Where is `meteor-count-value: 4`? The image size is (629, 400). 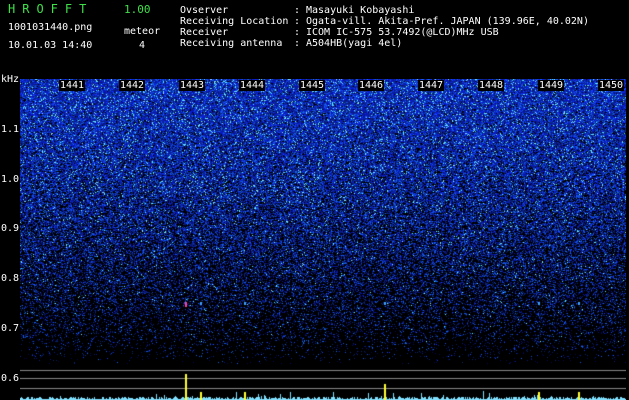 meteor-count-value: 4 is located at coordinates (142, 45).